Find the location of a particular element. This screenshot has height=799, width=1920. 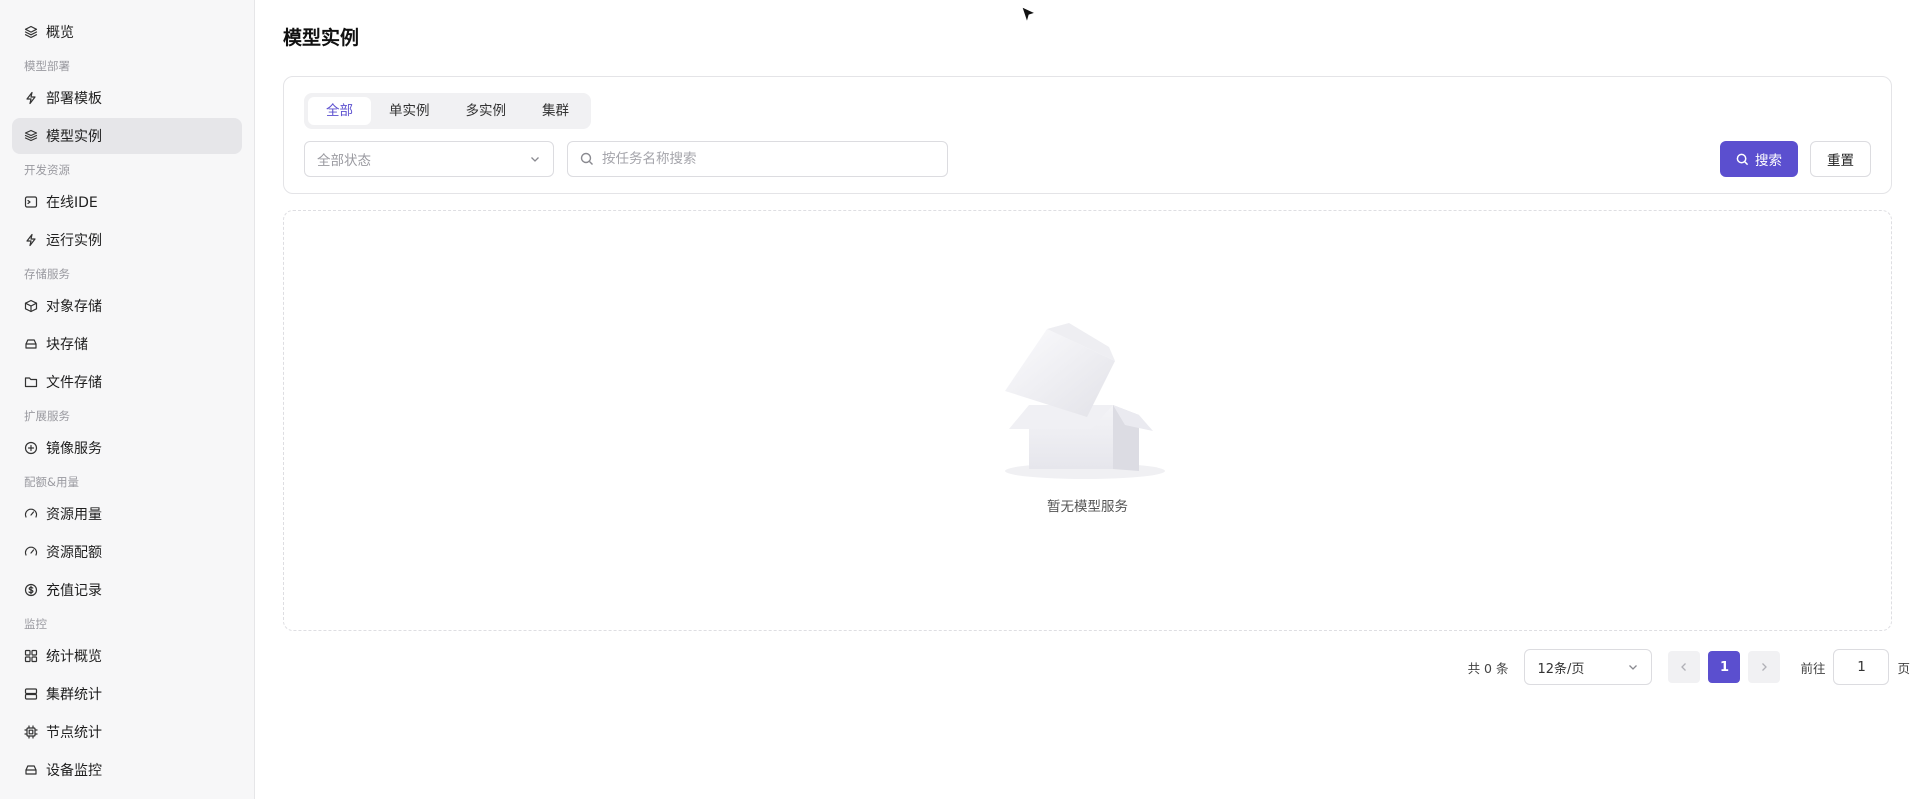

chevron-left-icon is located at coordinates (1684, 667).